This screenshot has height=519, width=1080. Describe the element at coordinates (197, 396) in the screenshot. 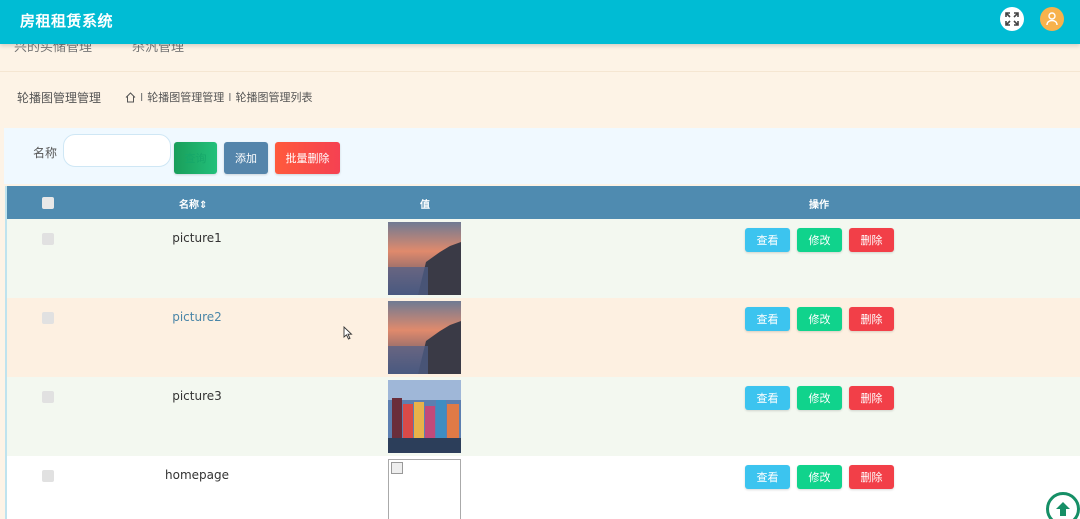

I see `row-name: picture3` at that location.